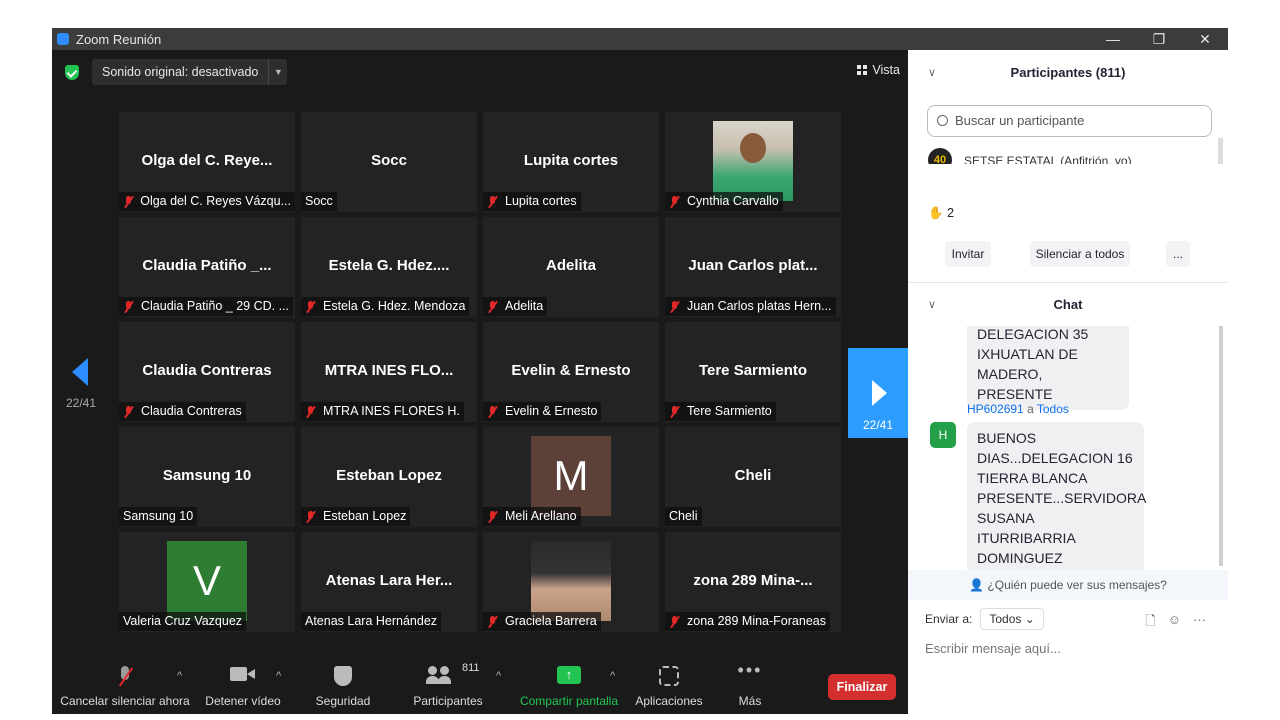 This screenshot has height=720, width=1280. Describe the element at coordinates (571, 372) in the screenshot. I see `participant-tile: Evelin & Ernesto Evelin & Ernesto` at that location.